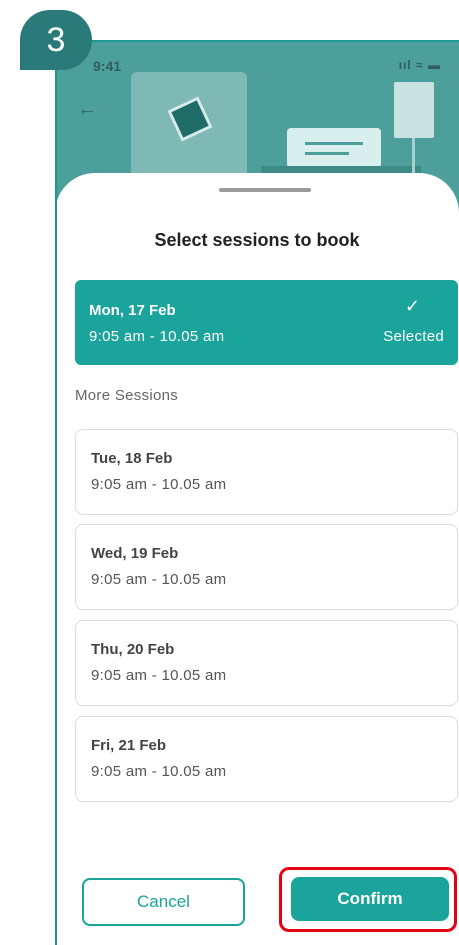 The height and width of the screenshot is (945, 459). I want to click on book-logo-shape, so click(190, 119).